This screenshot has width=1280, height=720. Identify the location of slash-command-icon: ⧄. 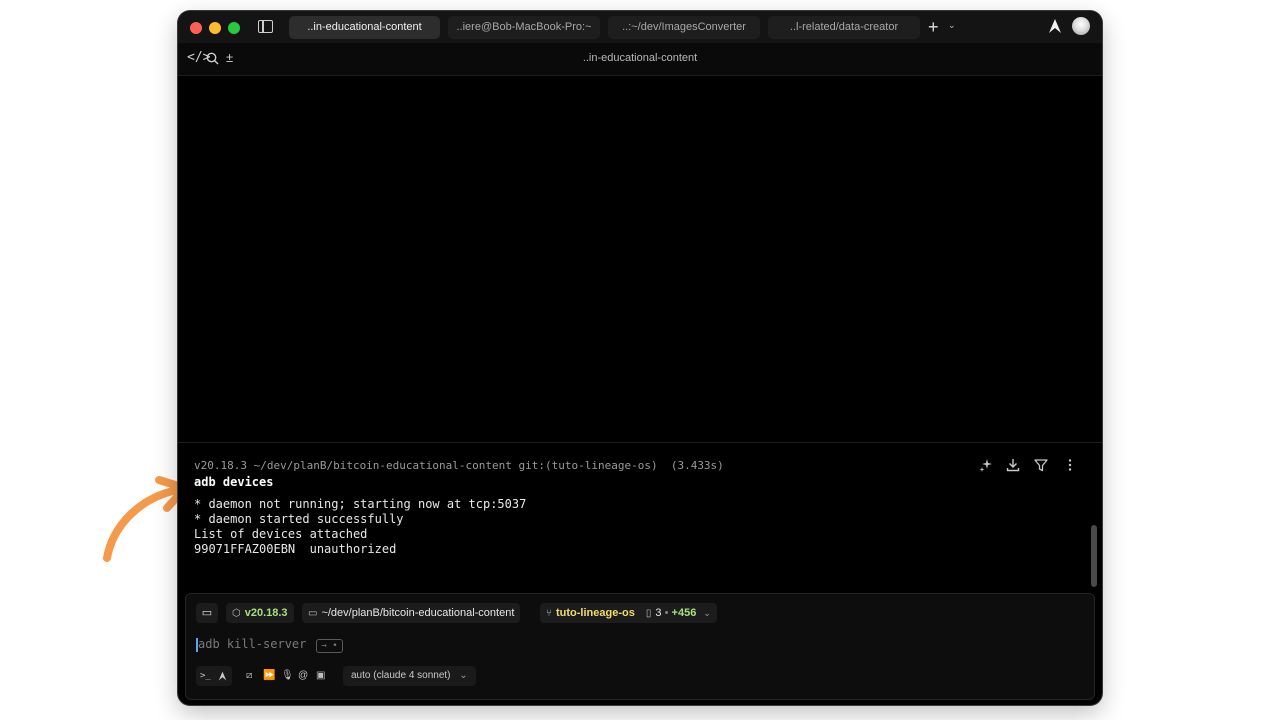
(249, 676).